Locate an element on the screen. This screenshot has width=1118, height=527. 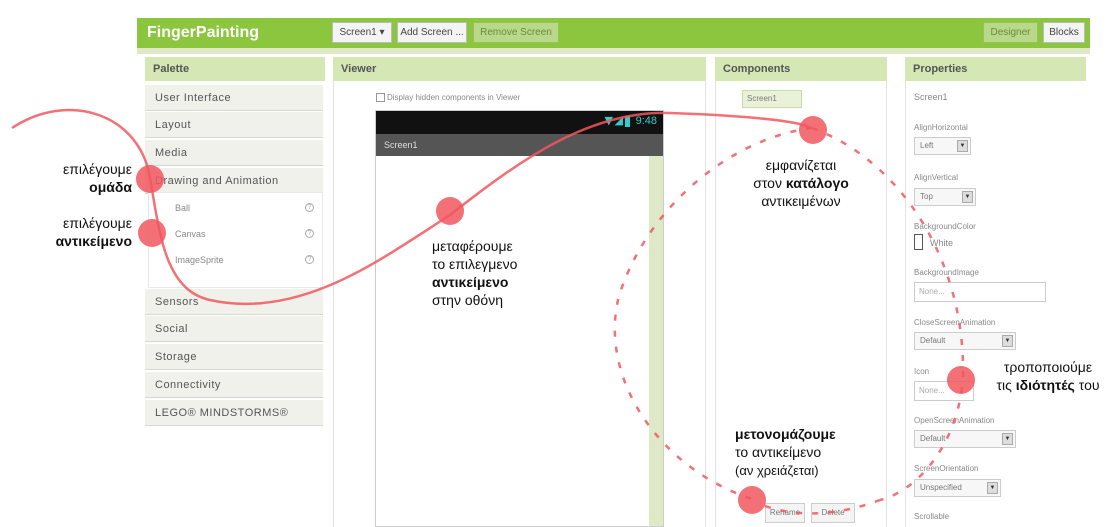
background-color-swatch is located at coordinates (918, 242).